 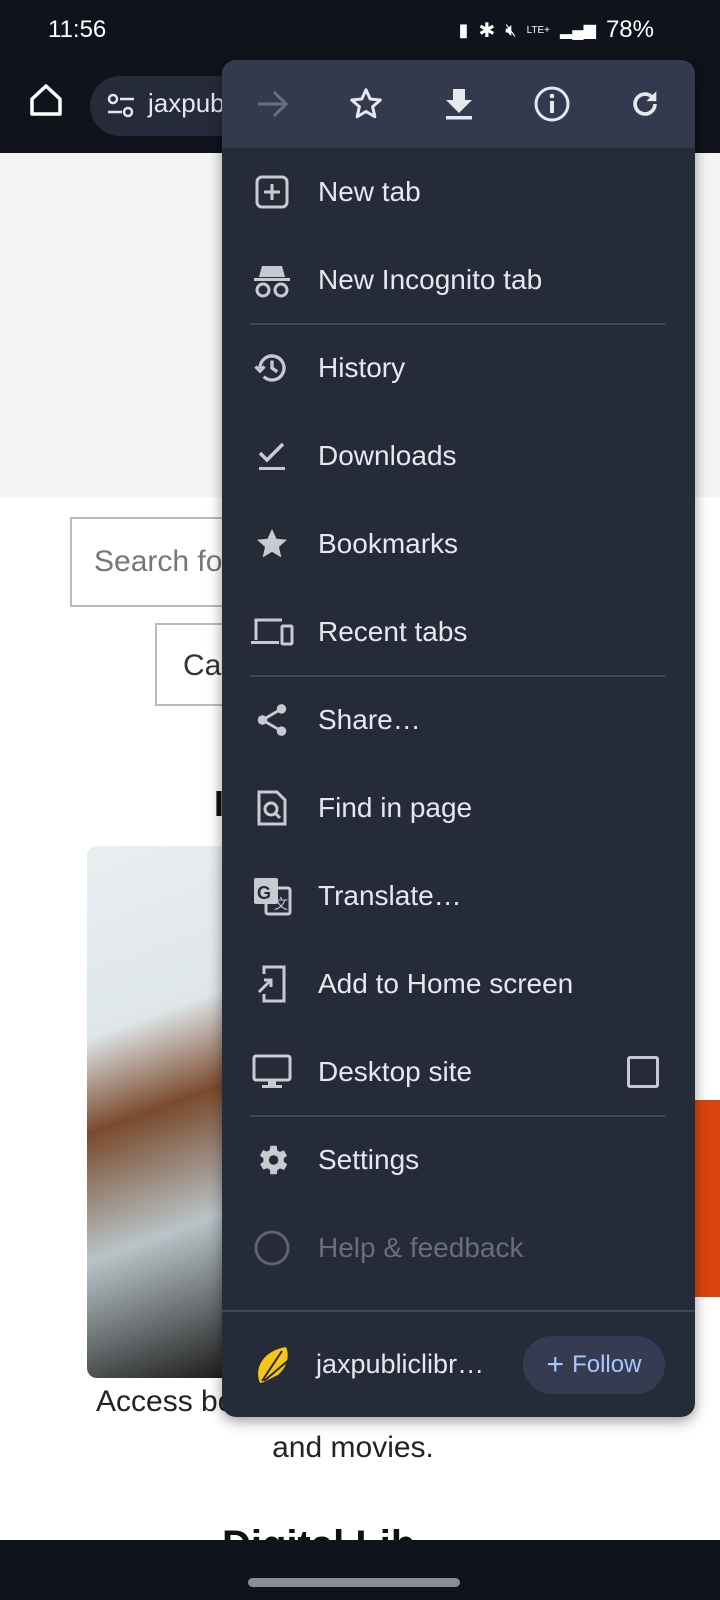 I want to click on orange-panel, so click(x=707, y=1198).